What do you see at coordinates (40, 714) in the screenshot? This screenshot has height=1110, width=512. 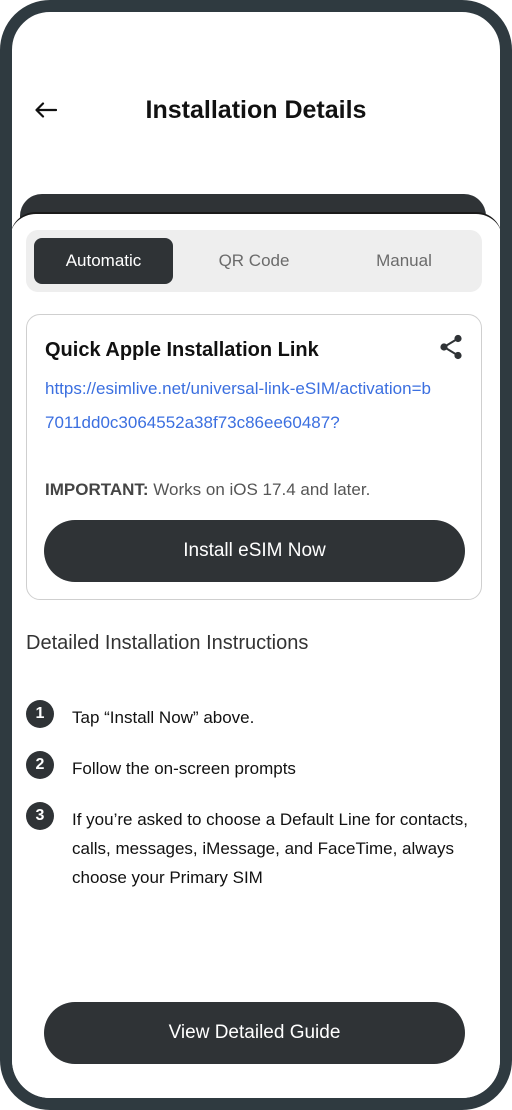 I see `step-number-badge: 1` at bounding box center [40, 714].